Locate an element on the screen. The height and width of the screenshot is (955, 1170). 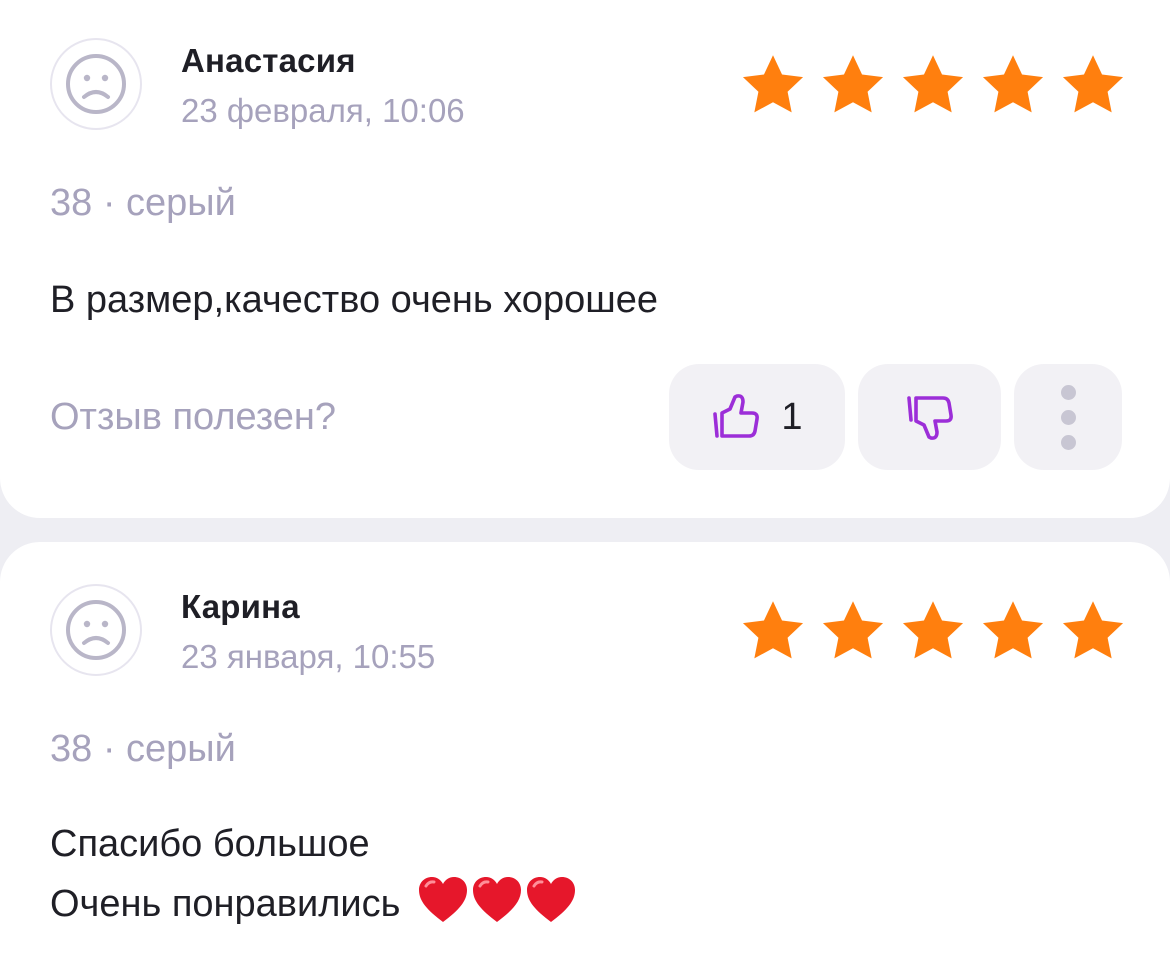
more-options-button is located at coordinates (1068, 417).